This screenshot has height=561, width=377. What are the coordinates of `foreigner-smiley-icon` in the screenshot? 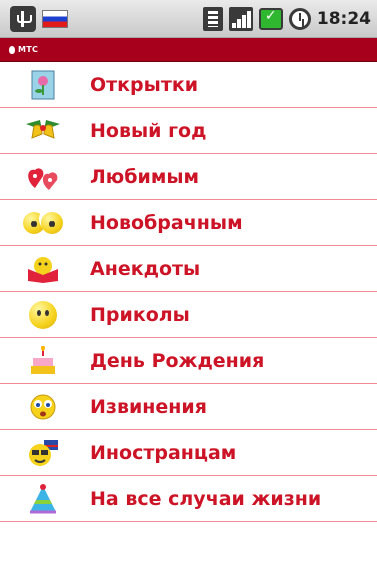 It's located at (43, 453).